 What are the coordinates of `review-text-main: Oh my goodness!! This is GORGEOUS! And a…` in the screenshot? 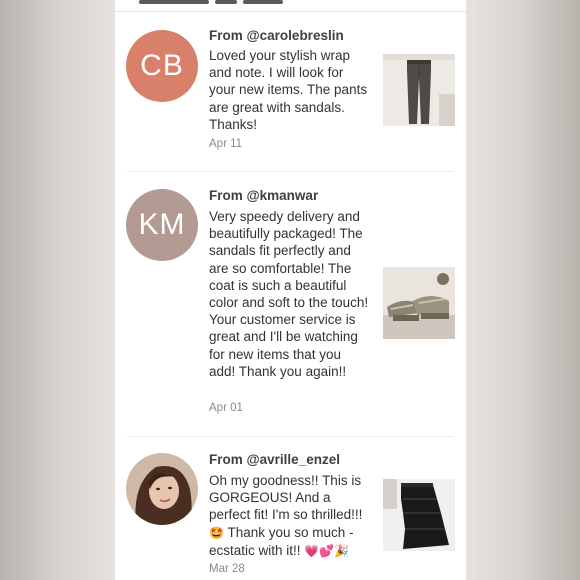 It's located at (286, 498).